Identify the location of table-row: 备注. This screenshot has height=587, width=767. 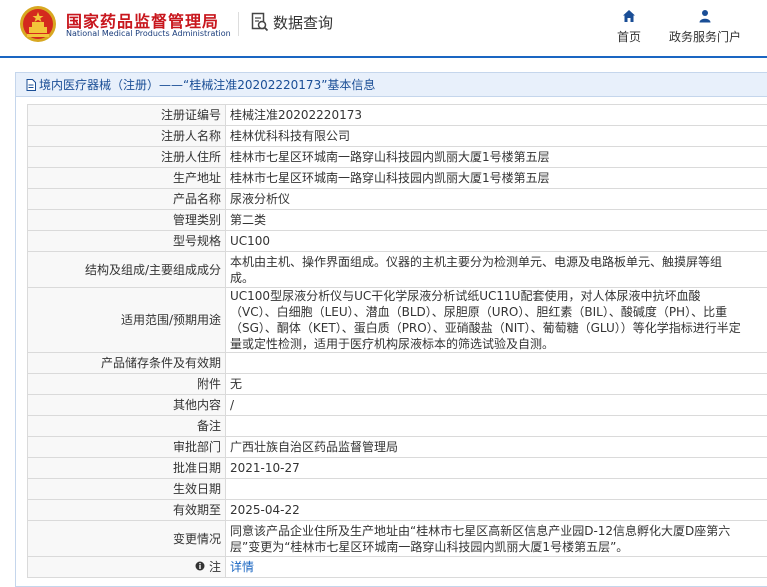
(397, 426).